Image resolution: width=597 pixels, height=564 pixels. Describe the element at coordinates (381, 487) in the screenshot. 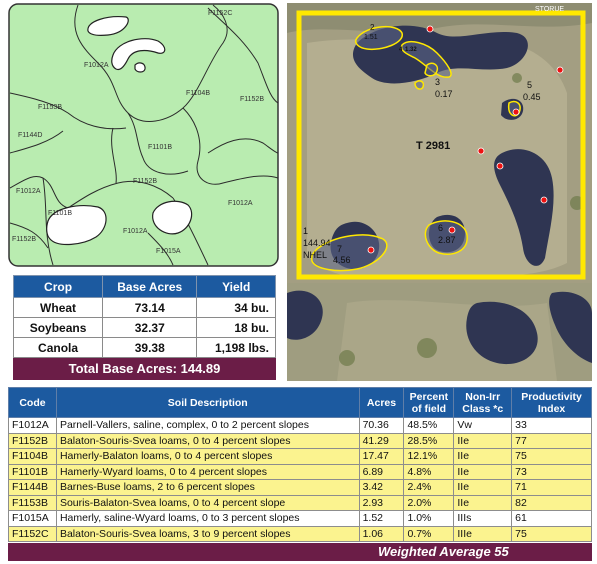

I see `soil-acres: 3.42` at that location.